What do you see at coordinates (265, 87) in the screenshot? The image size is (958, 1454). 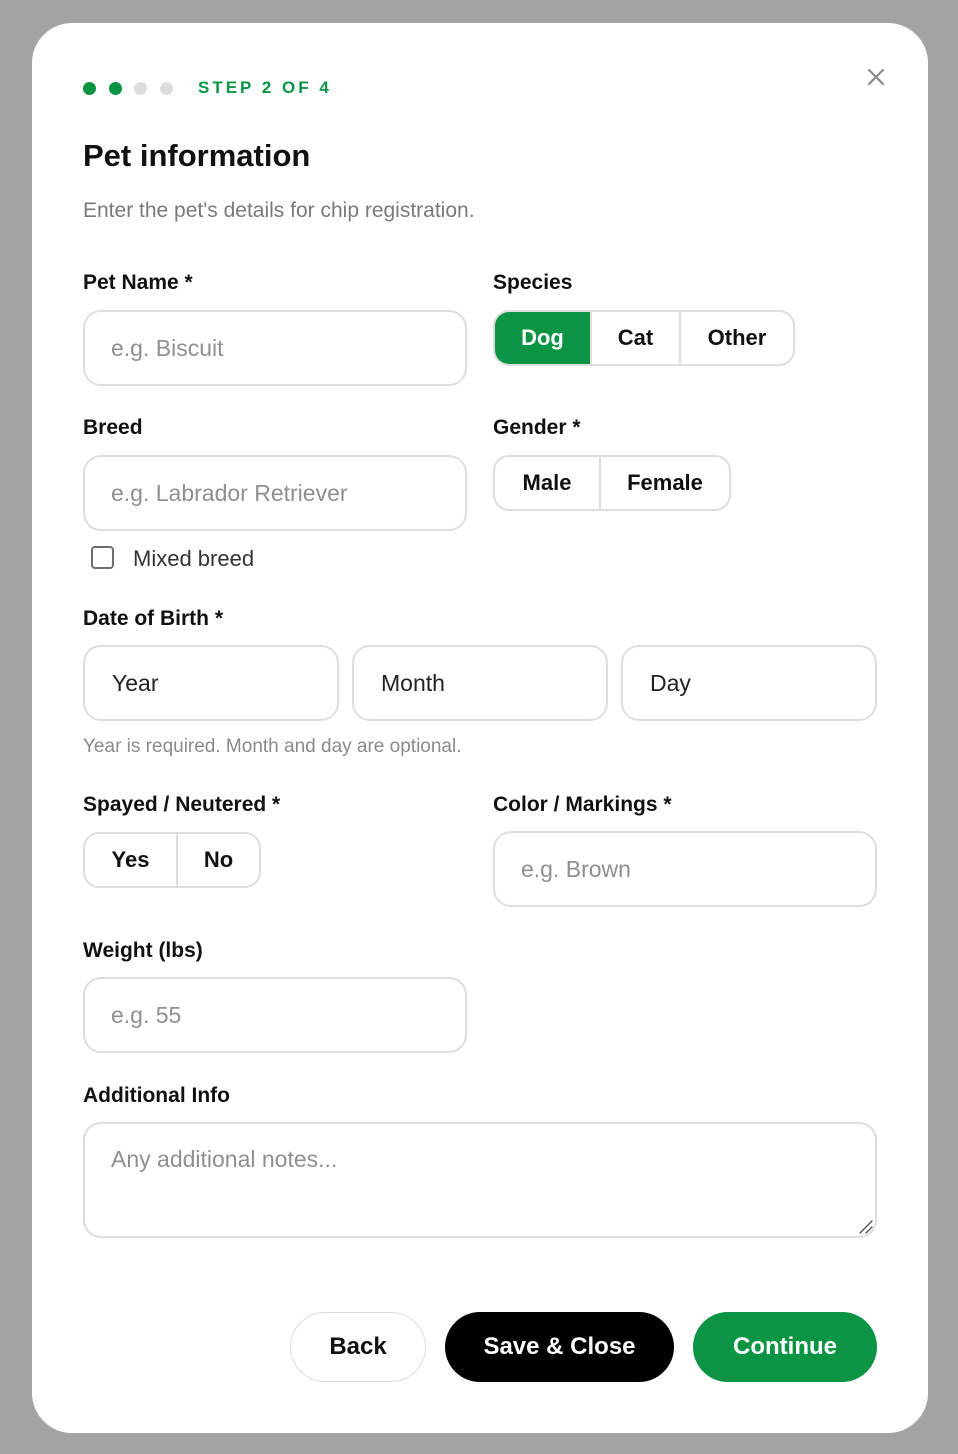 I see `step-label: STEP 2 OF 4` at bounding box center [265, 87].